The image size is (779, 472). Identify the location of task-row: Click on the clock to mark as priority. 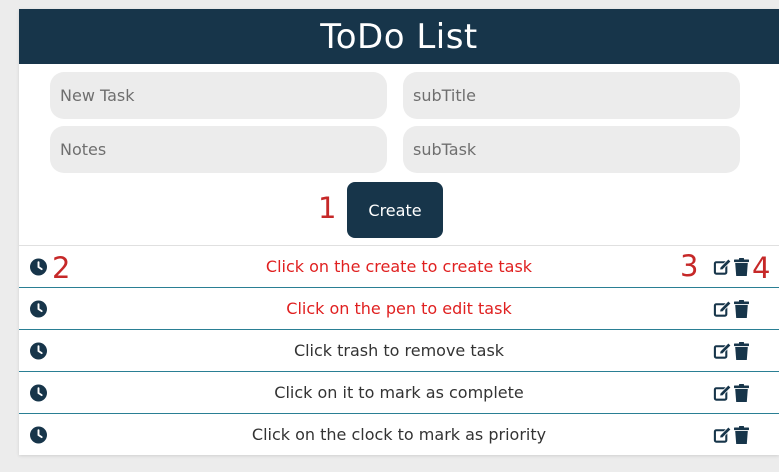
(399, 434).